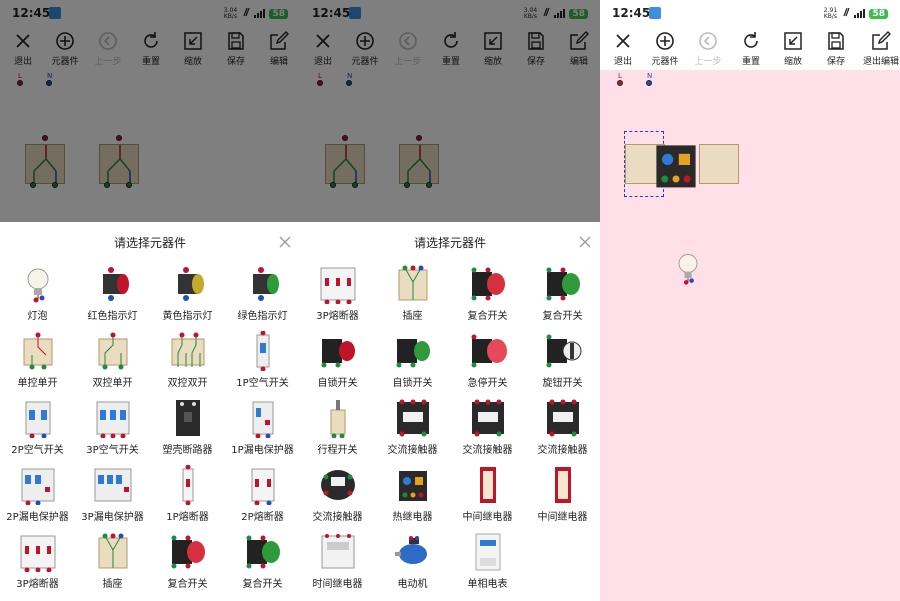 Image resolution: width=900 pixels, height=601 pixels. Describe the element at coordinates (750, 62) in the screenshot. I see `toolbar-reset-label: 重置` at that location.